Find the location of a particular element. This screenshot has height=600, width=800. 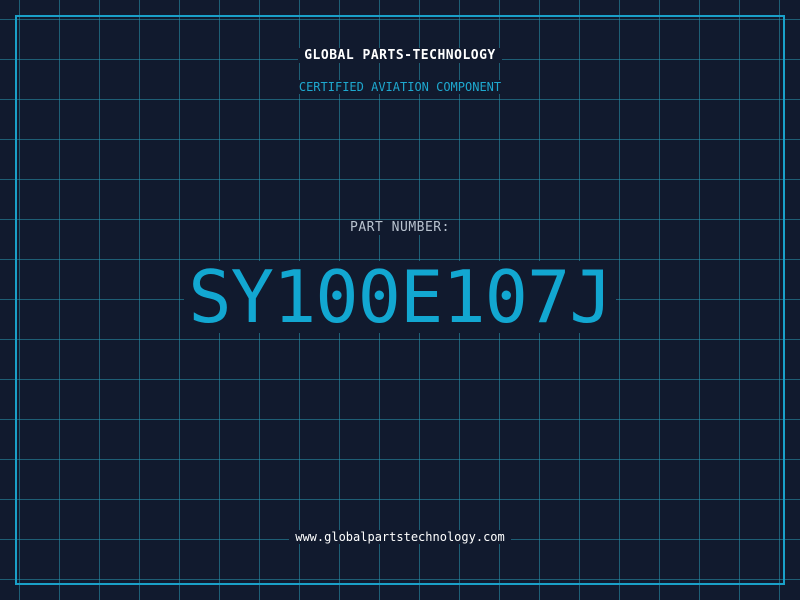

certification-subtitle-text: CERTIFIED AVIATION COMPONENT is located at coordinates (400, 87).